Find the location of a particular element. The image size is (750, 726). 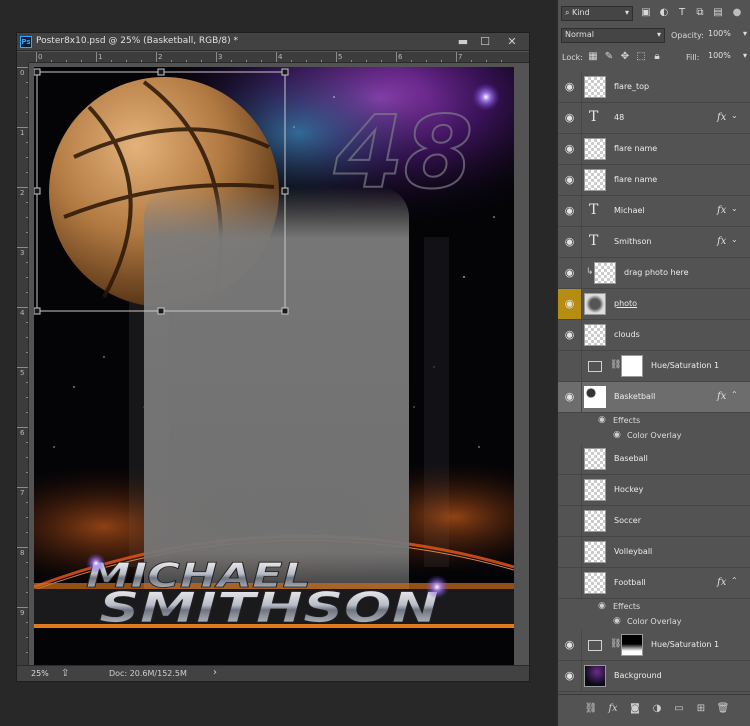

layer-name: photo is located at coordinates (625, 303).